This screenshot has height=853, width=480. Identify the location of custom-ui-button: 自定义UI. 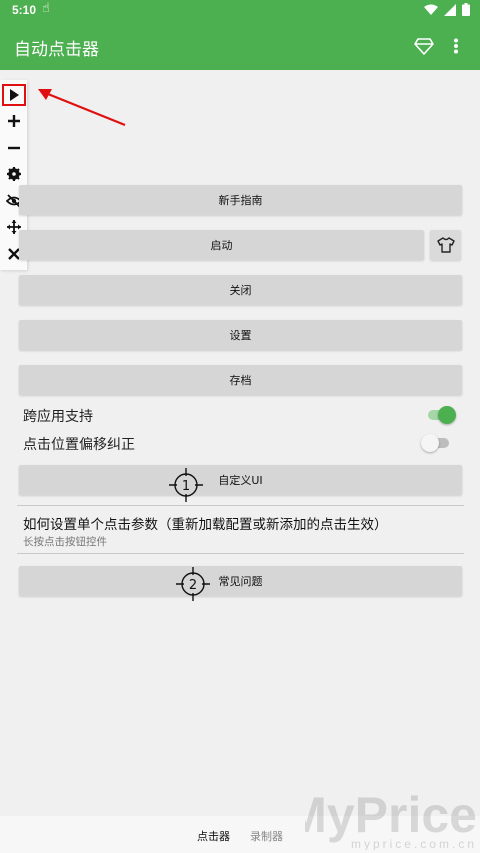
(240, 480).